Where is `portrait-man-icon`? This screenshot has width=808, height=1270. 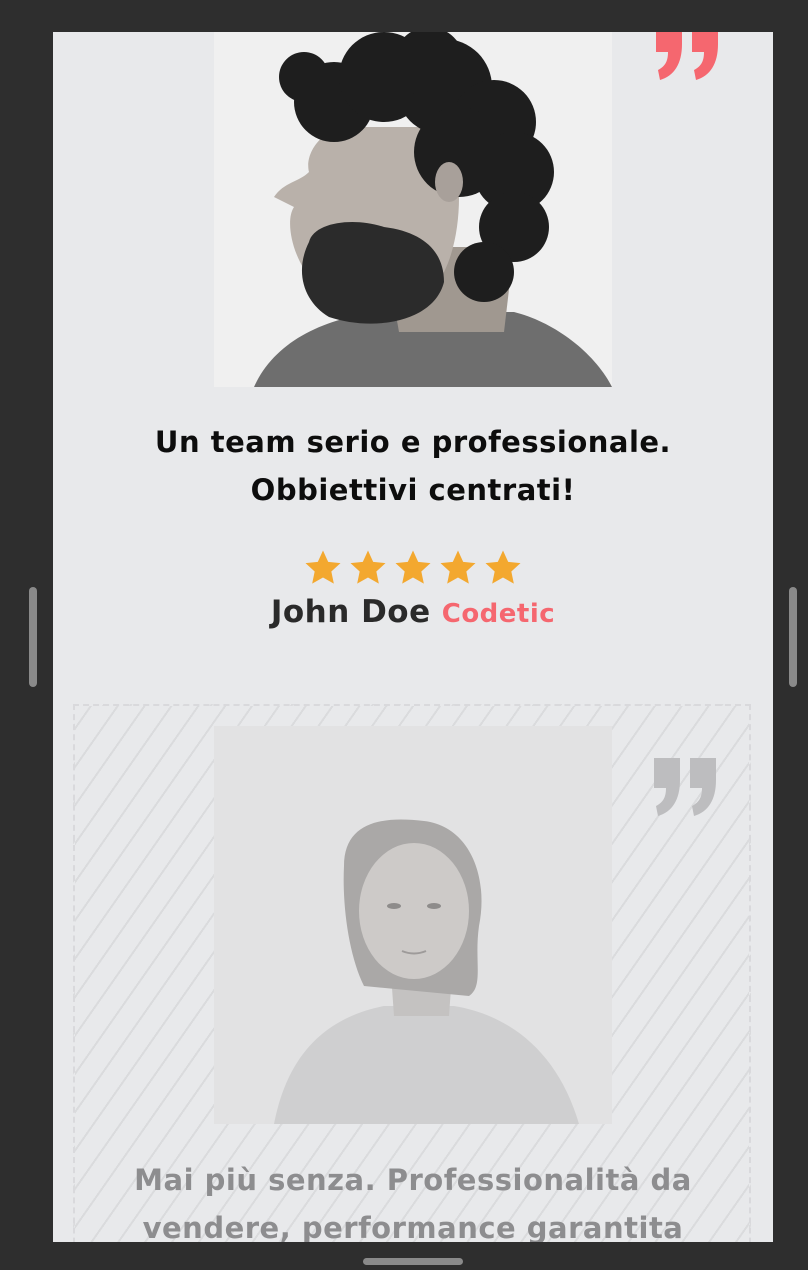 portrait-man-icon is located at coordinates (413, 209).